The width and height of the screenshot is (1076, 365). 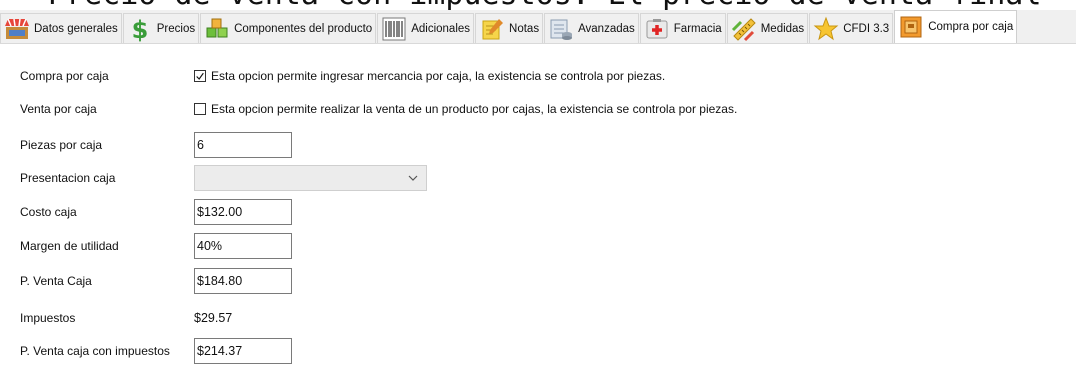 What do you see at coordinates (782, 28) in the screenshot?
I see `tab-label: Medidas` at bounding box center [782, 28].